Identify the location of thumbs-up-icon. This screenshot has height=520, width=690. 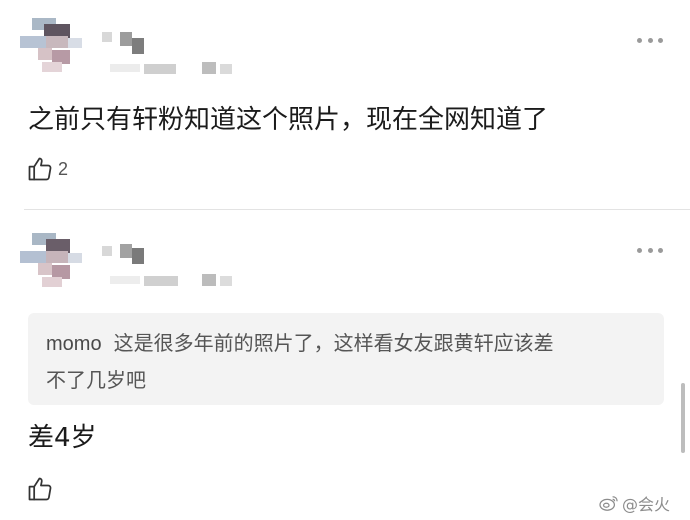
(40, 489).